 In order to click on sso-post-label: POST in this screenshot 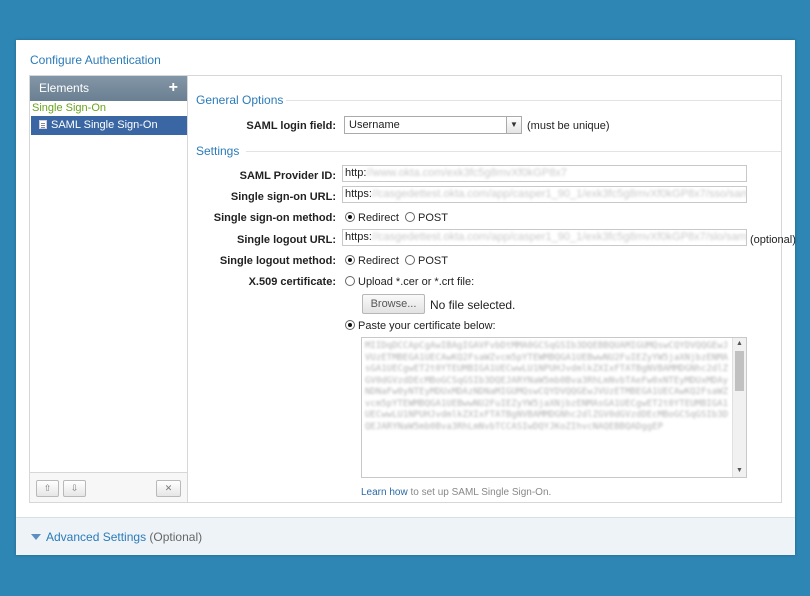, I will do `click(433, 218)`.